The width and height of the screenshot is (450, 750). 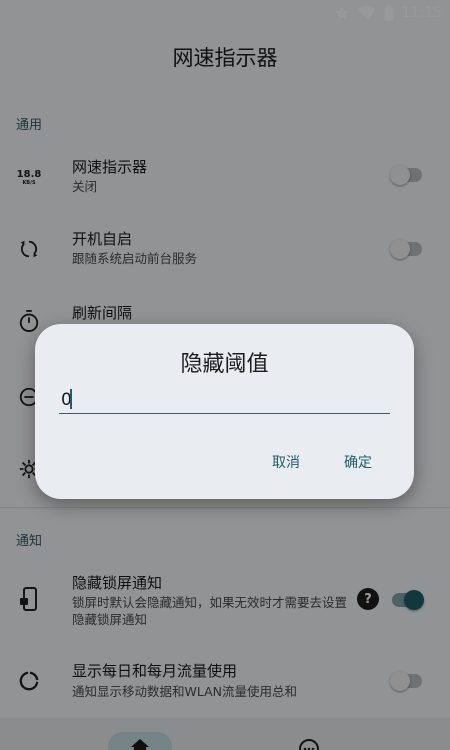 What do you see at coordinates (224, 400) in the screenshot?
I see `threshold-input` at bounding box center [224, 400].